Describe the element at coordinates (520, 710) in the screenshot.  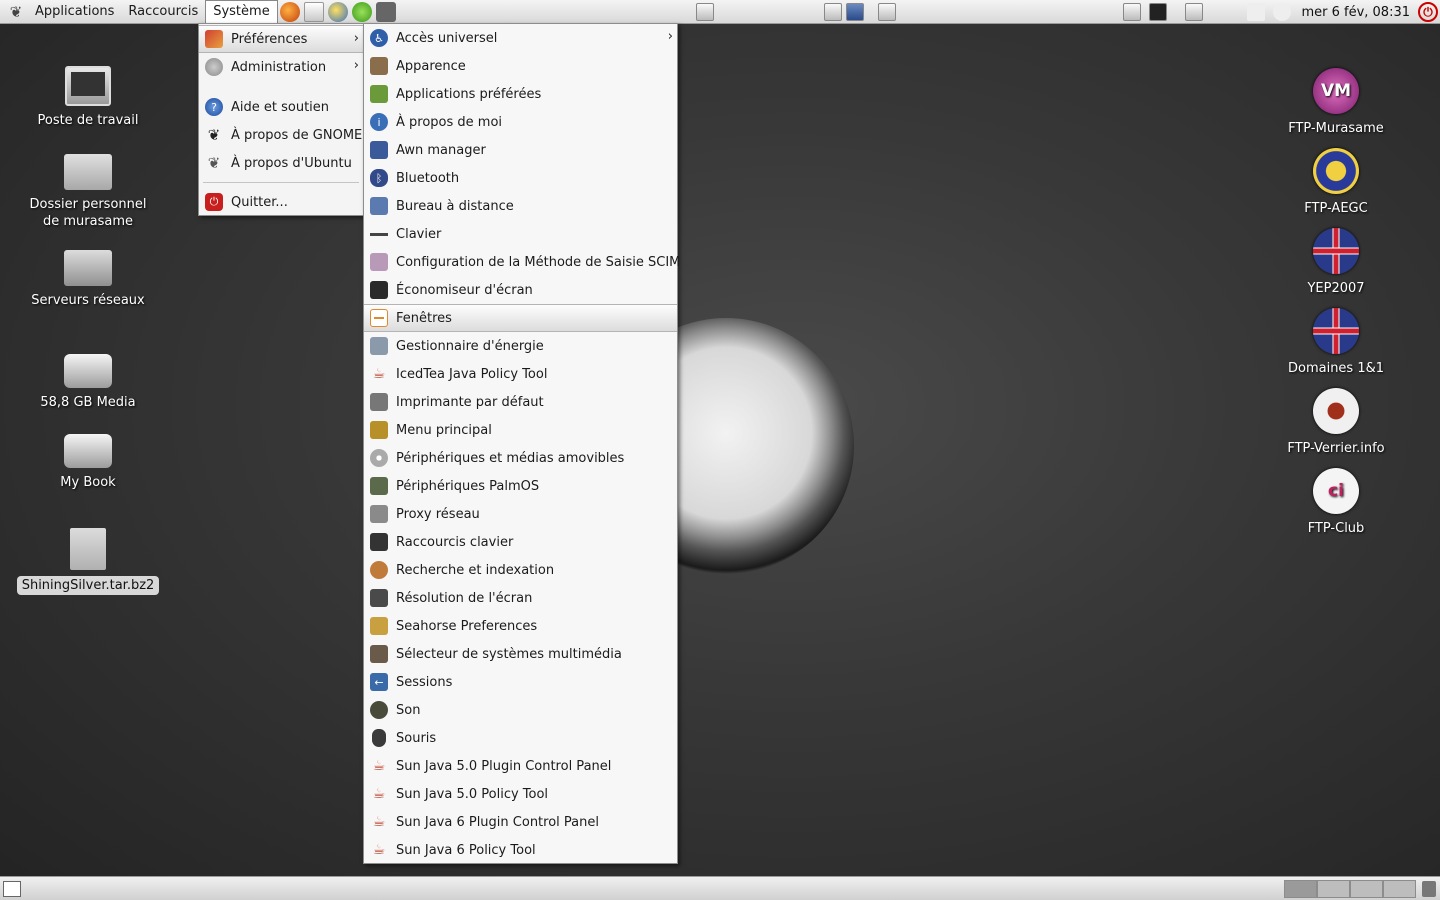
I see `pref-item-sound: Son` at that location.